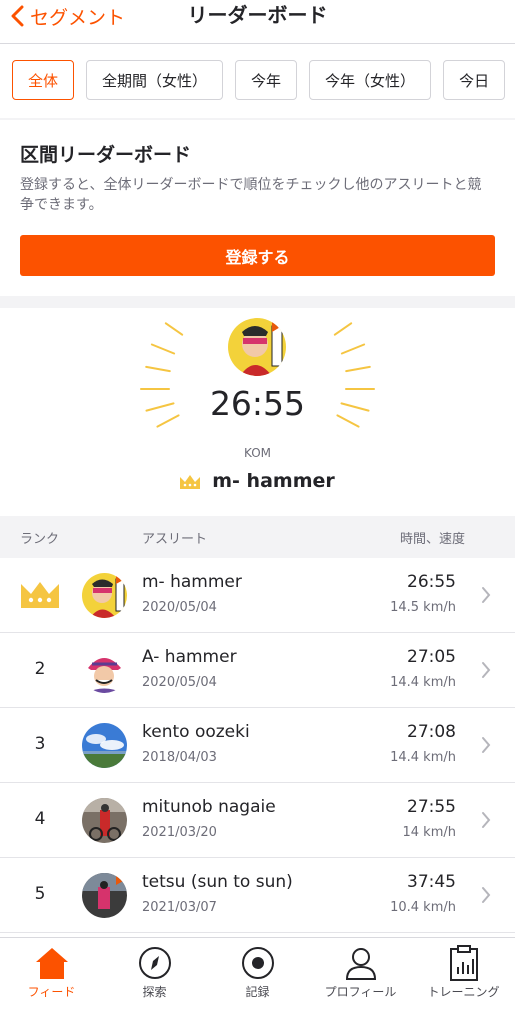 Image resolution: width=515 pixels, height=1024 pixels. Describe the element at coordinates (464, 963) in the screenshot. I see `training-icon` at that location.